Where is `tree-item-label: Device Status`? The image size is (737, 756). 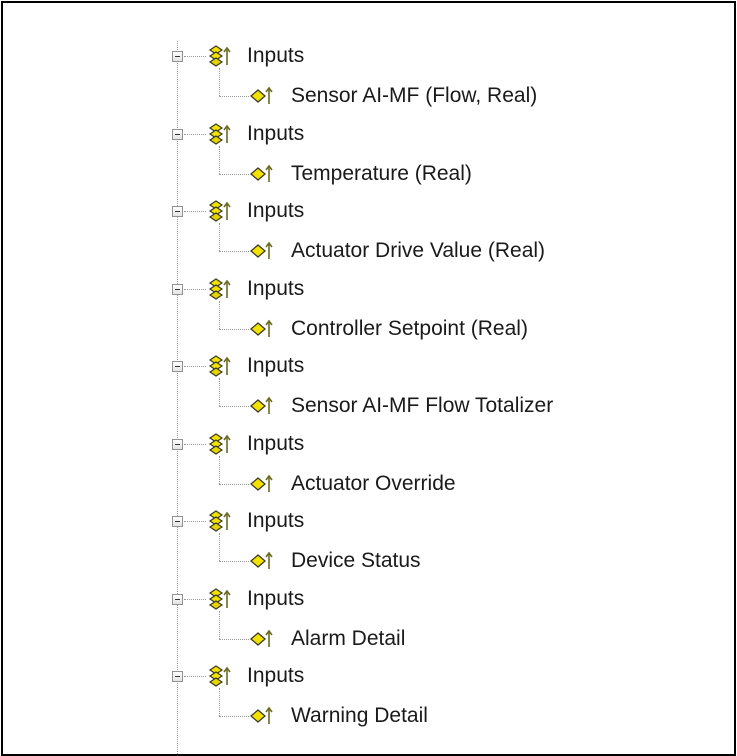 tree-item-label: Device Status is located at coordinates (356, 561).